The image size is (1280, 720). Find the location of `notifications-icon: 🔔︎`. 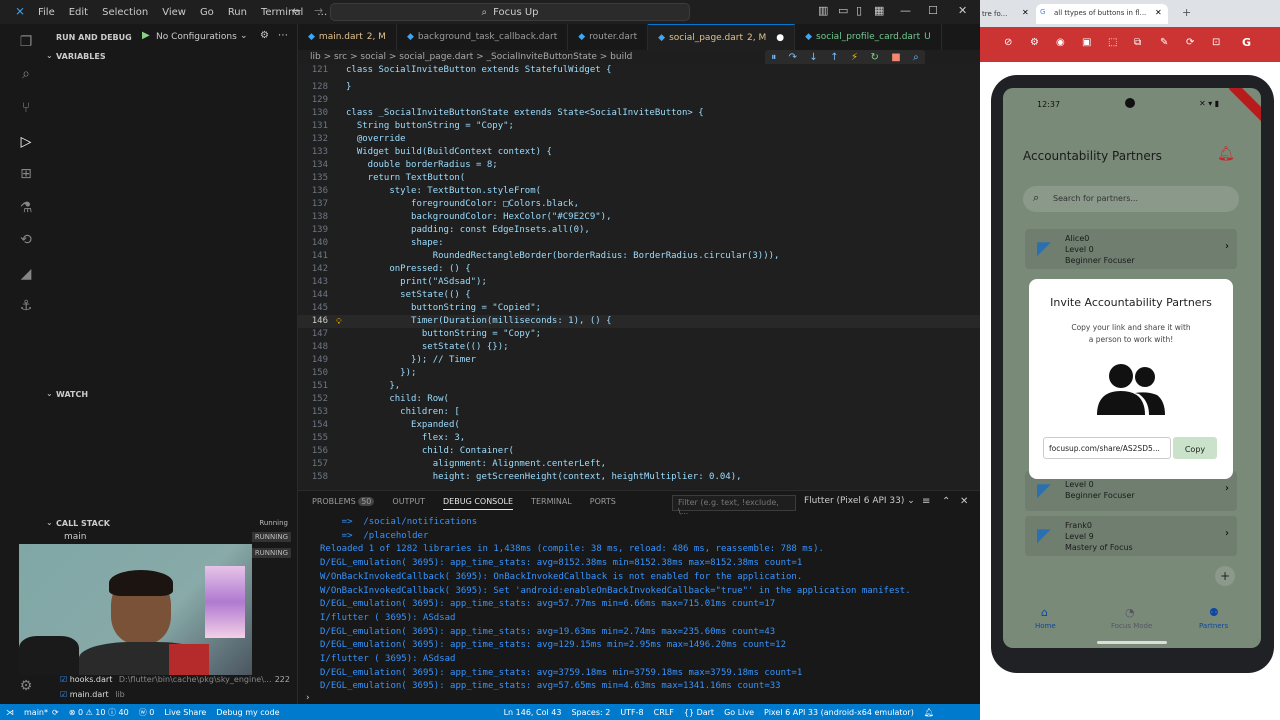

notifications-icon: 🔔︎ is located at coordinates (929, 712).